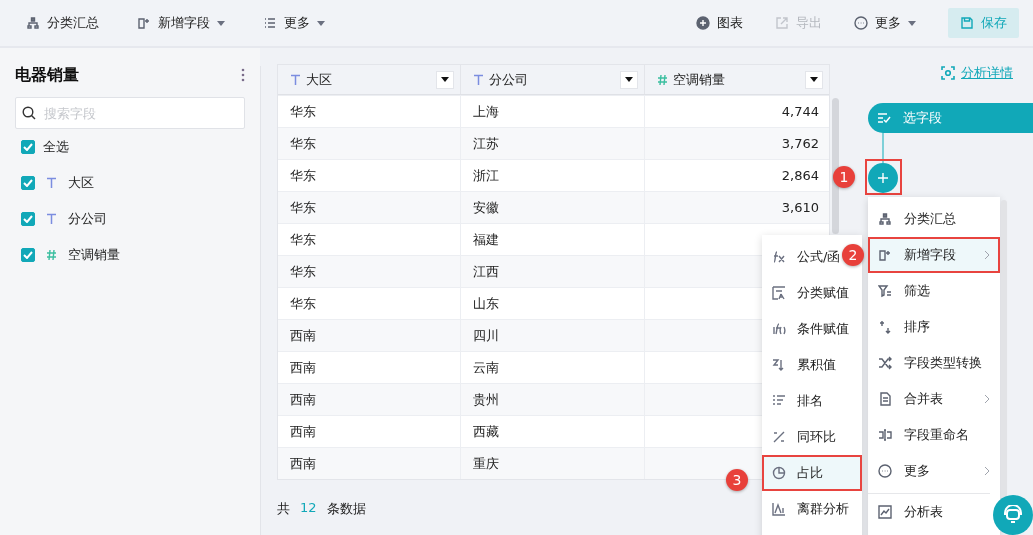  I want to click on menu-item: 更多, so click(934, 471).